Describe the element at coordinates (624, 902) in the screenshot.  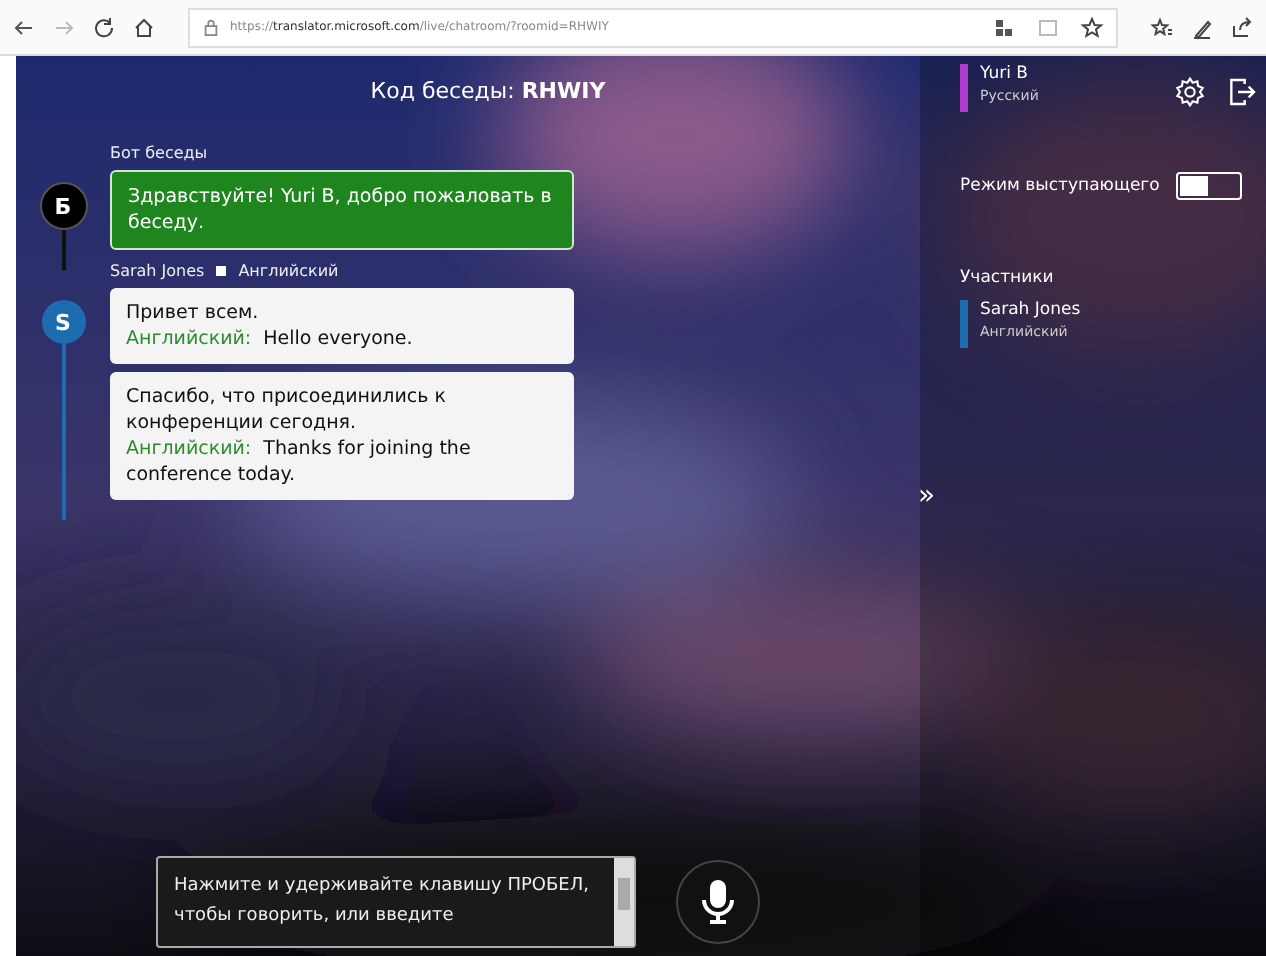
I see `scrollbar` at that location.